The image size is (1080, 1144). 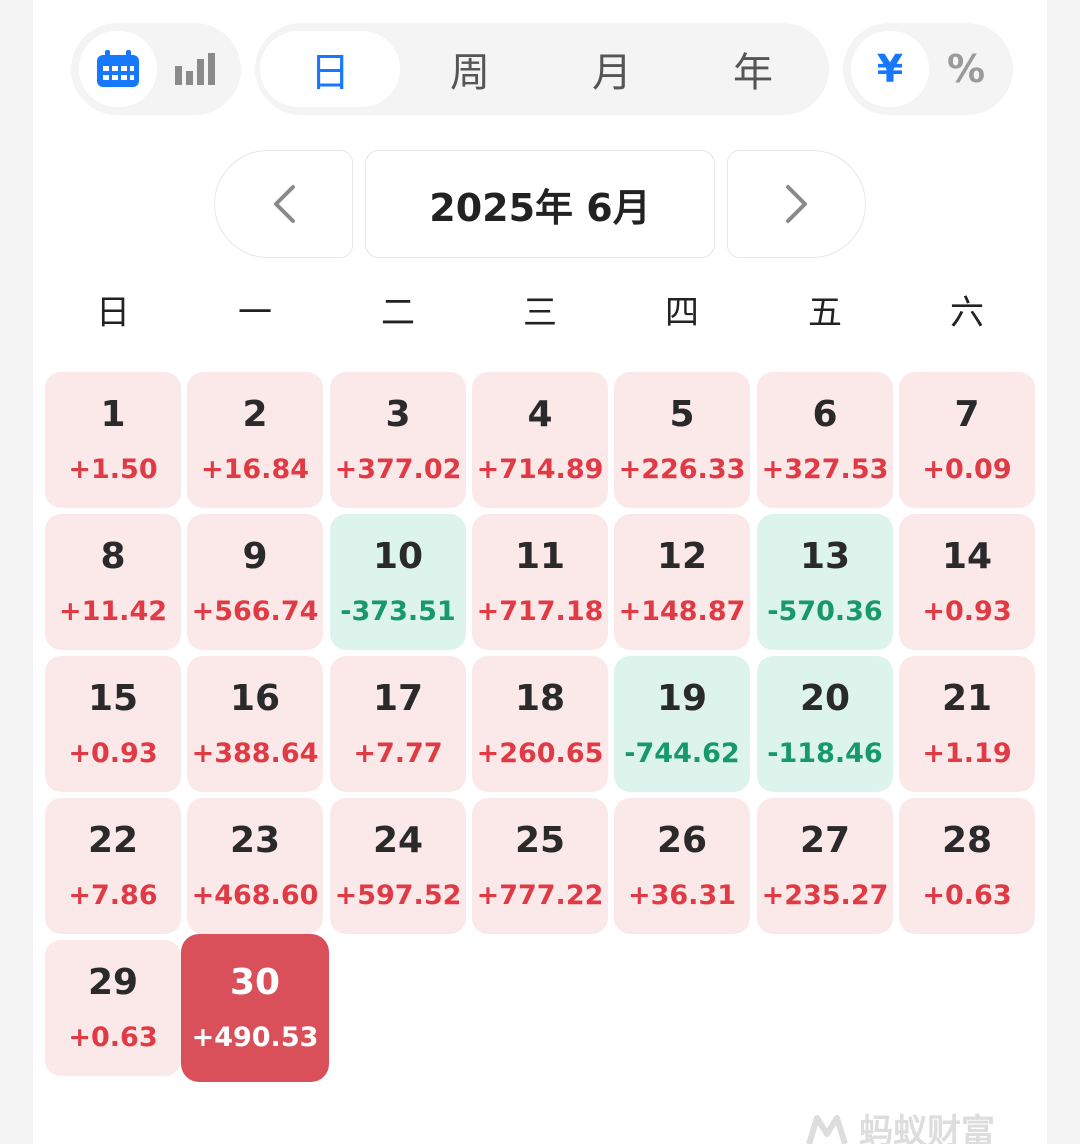 What do you see at coordinates (682, 724) in the screenshot?
I see `day-cell: 19 -744.62` at bounding box center [682, 724].